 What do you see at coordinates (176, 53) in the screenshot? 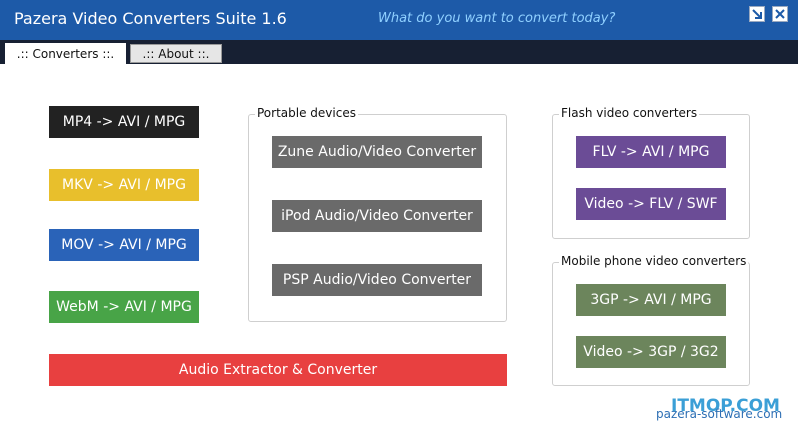
I see `tab-about: .:: About ::.` at bounding box center [176, 53].